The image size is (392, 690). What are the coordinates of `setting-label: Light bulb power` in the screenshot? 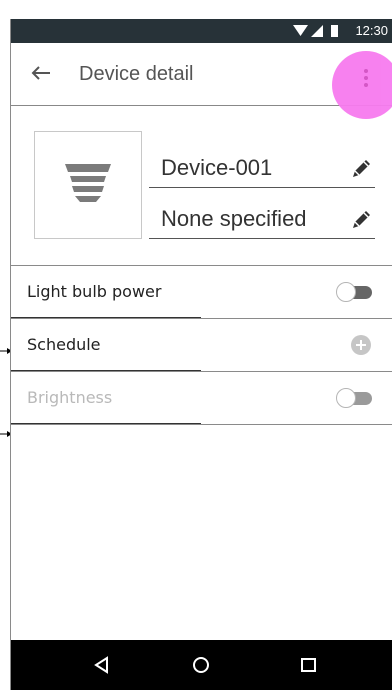 It's located at (94, 291).